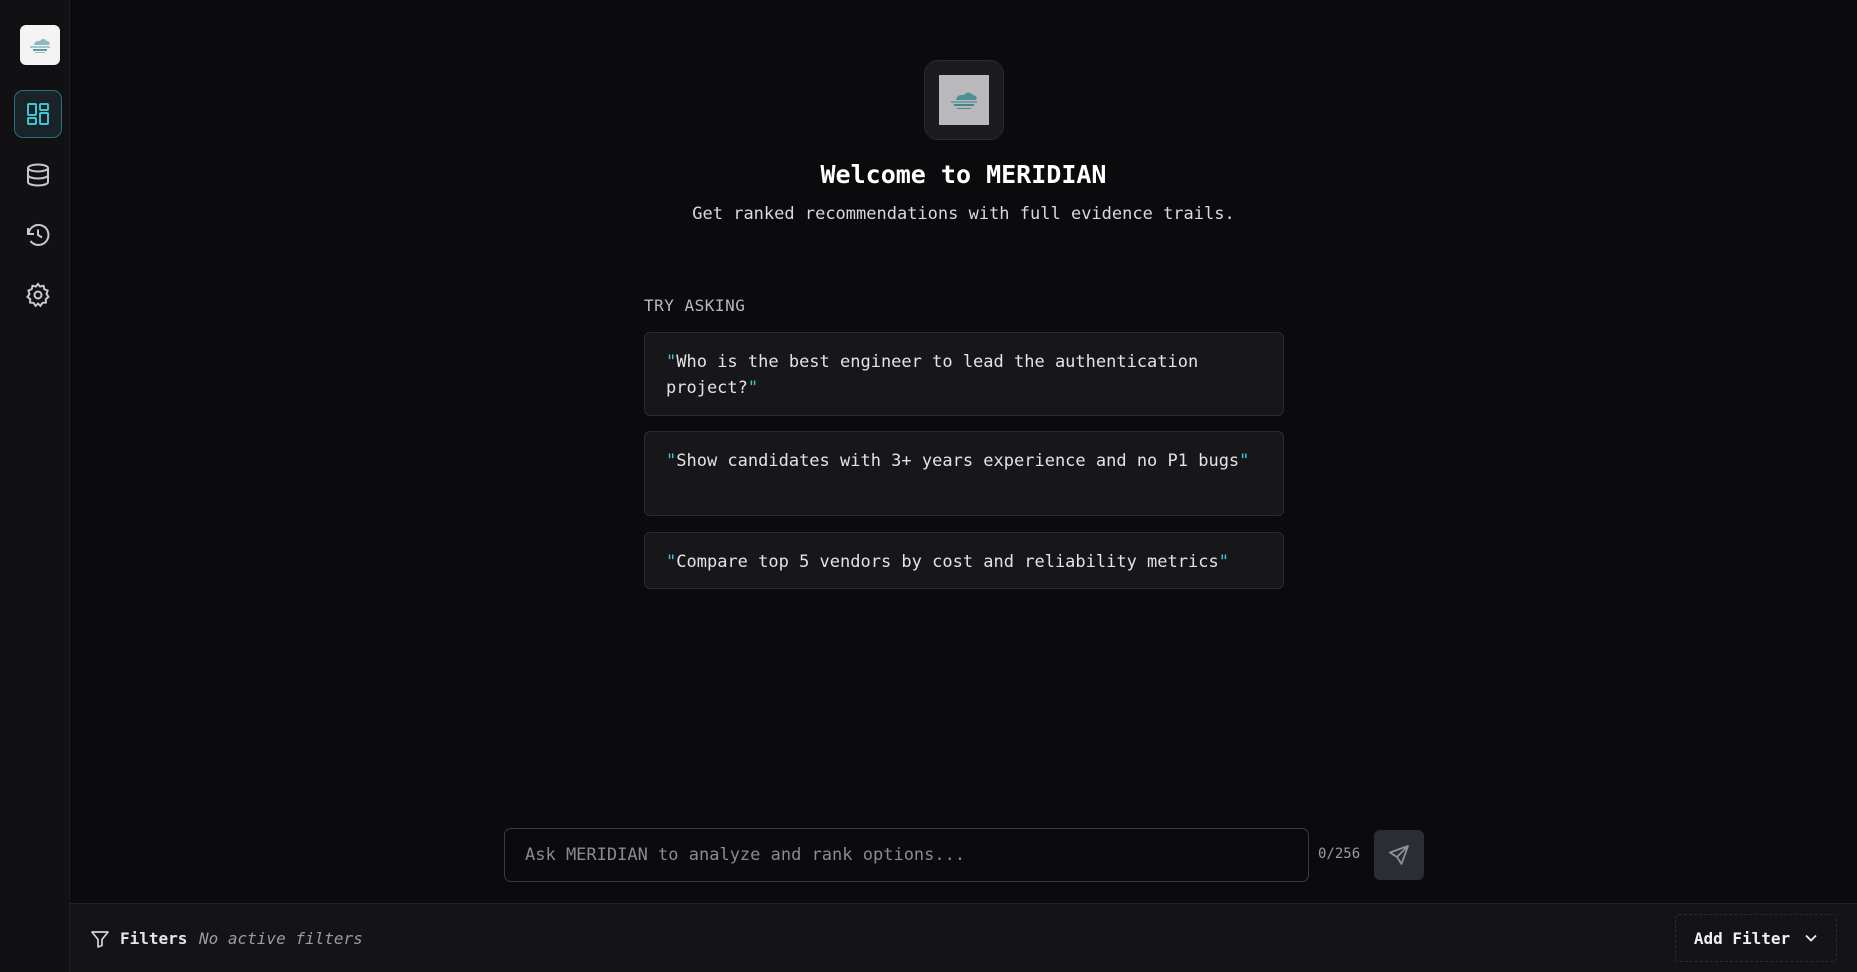 This screenshot has width=1857, height=972. I want to click on add-filter-label: Add Filter, so click(1742, 938).